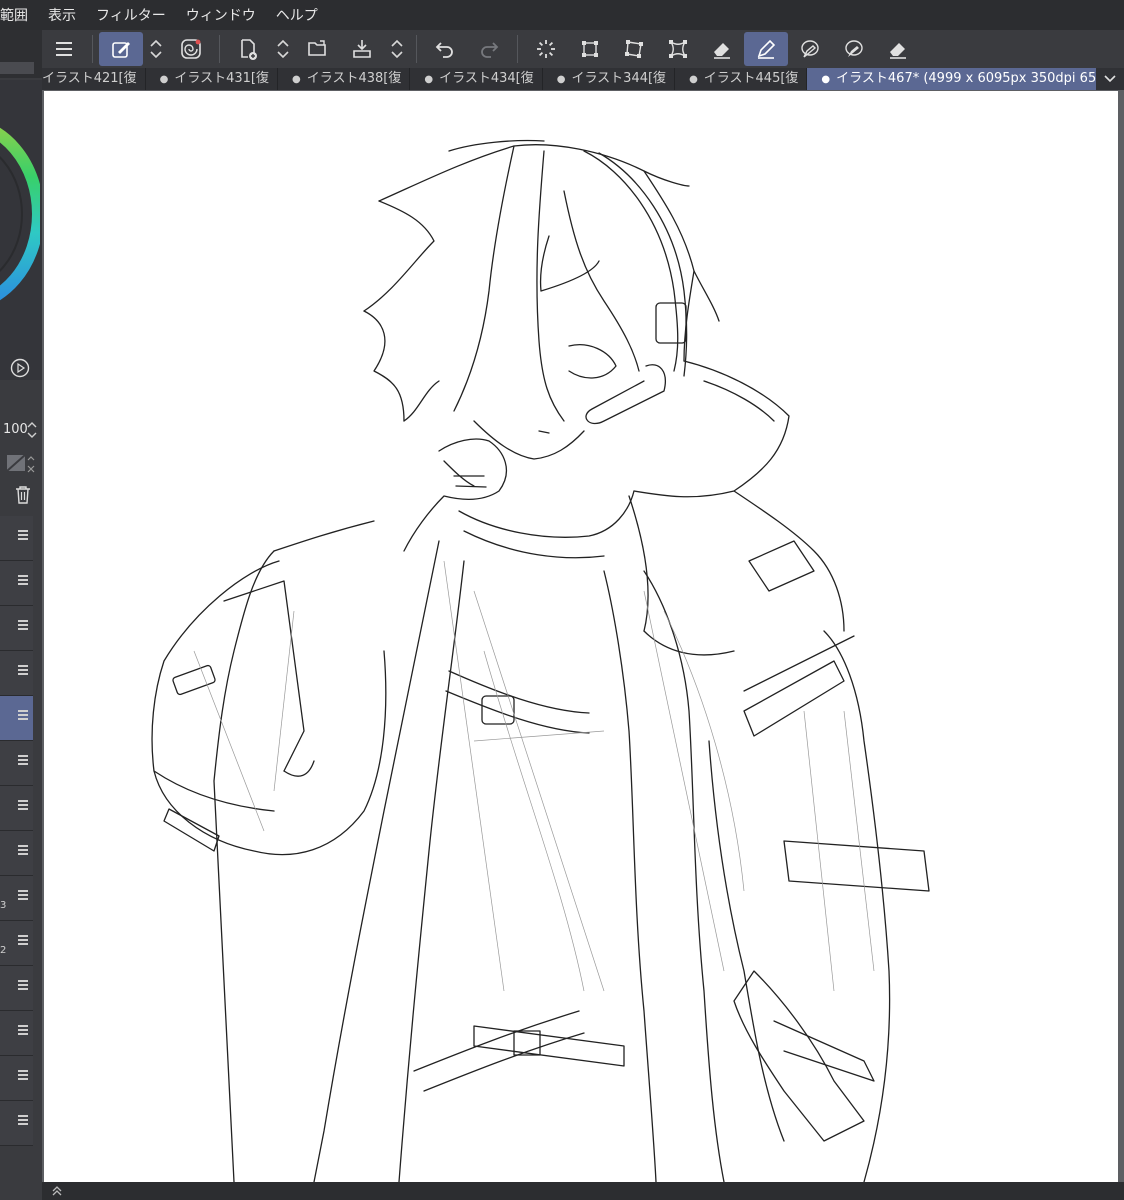 The height and width of the screenshot is (1200, 1124). I want to click on tab-label: イラスト434[復, so click(486, 78).